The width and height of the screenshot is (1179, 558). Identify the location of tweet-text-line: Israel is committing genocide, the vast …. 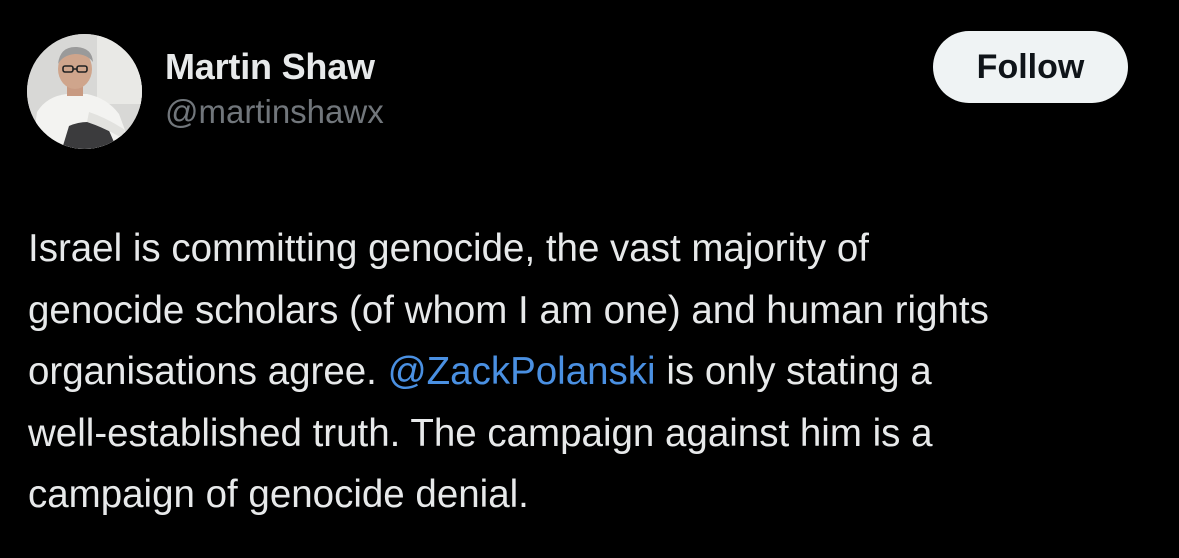
(448, 248).